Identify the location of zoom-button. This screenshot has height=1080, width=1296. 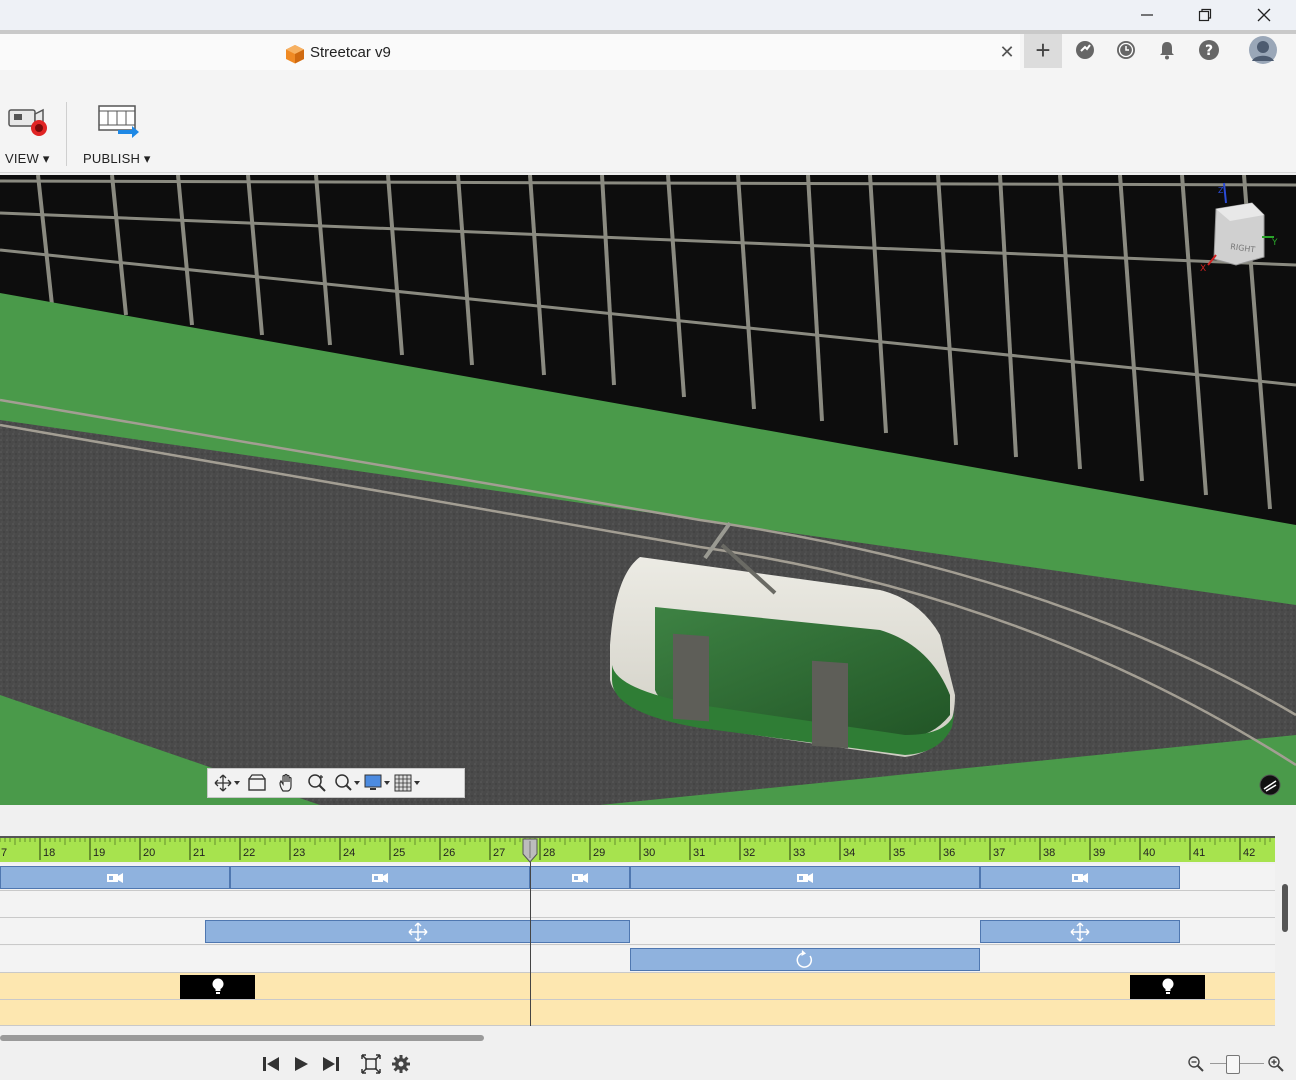
(317, 783).